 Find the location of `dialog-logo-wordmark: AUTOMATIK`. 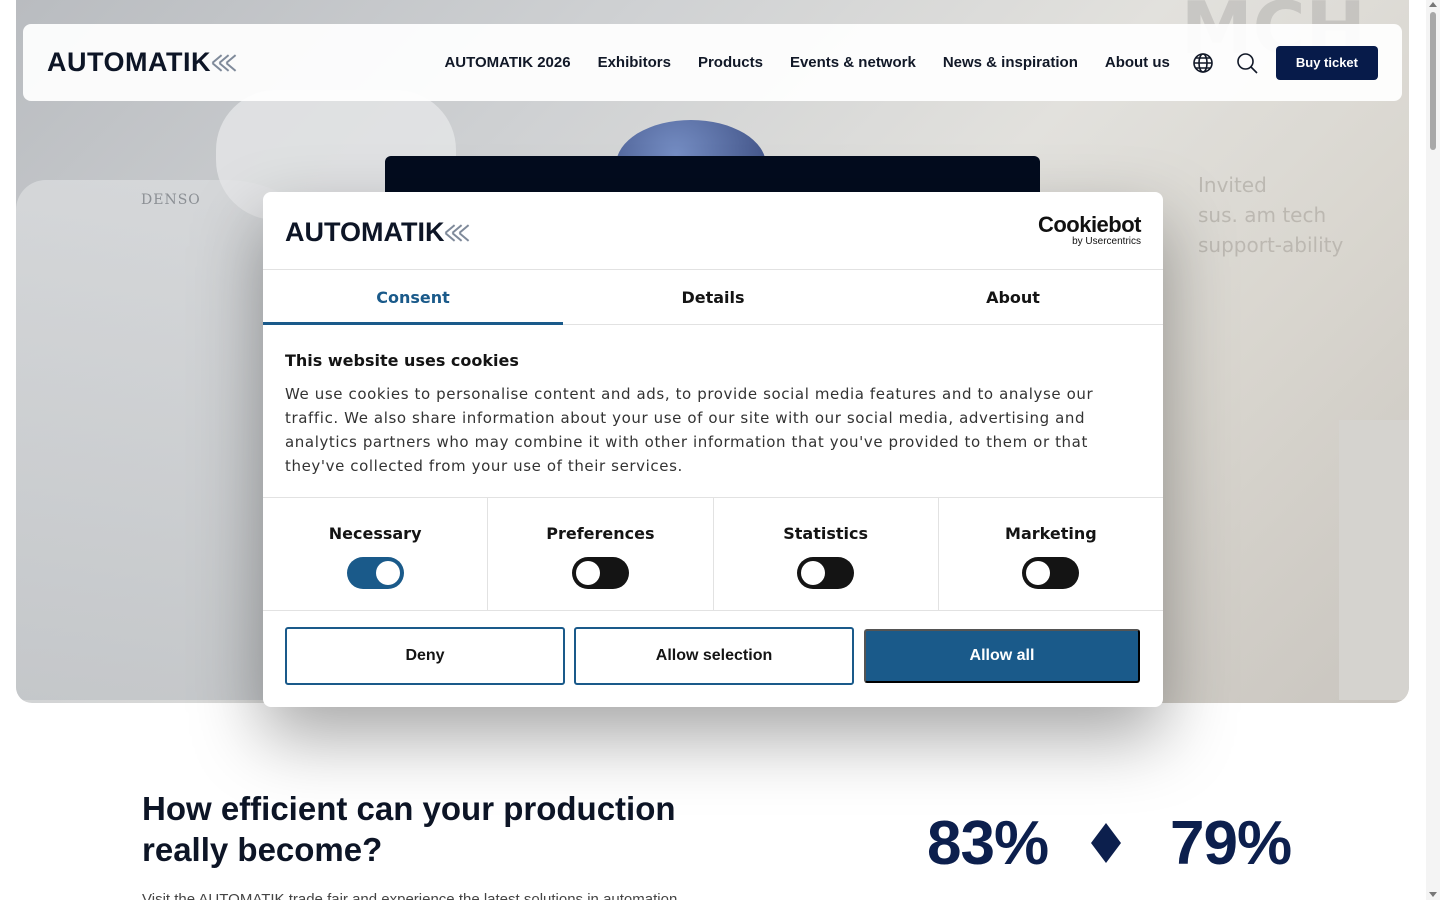

dialog-logo-wordmark: AUTOMATIK is located at coordinates (365, 232).